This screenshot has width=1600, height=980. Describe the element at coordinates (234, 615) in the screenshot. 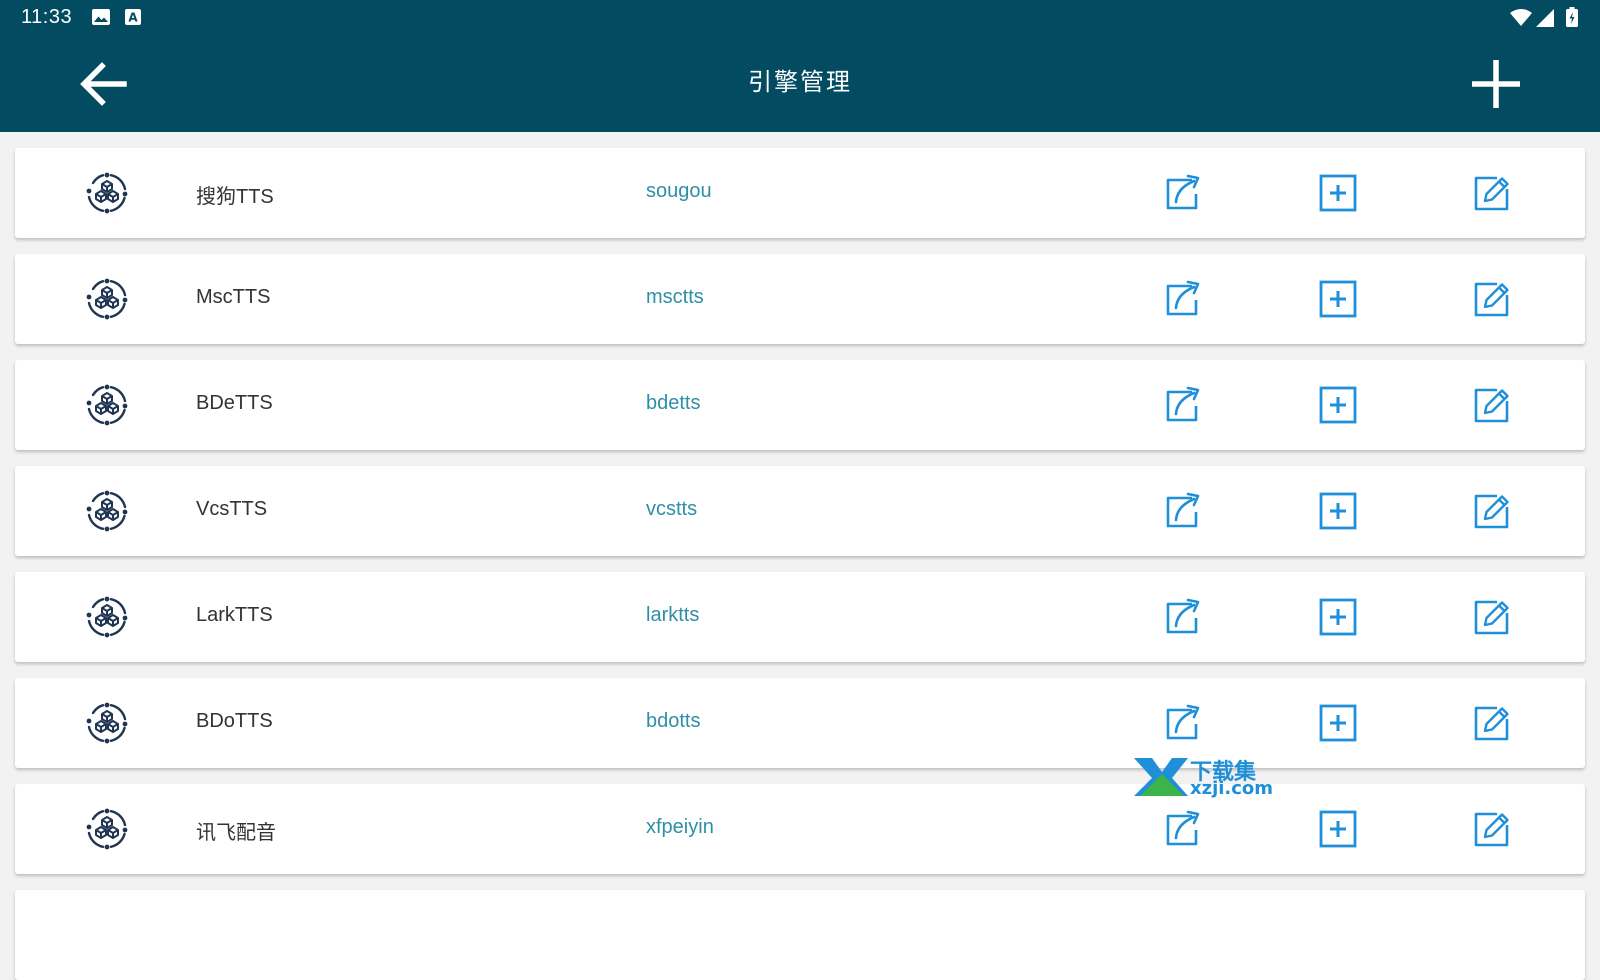

I see `engine-name: LarkTTS` at that location.